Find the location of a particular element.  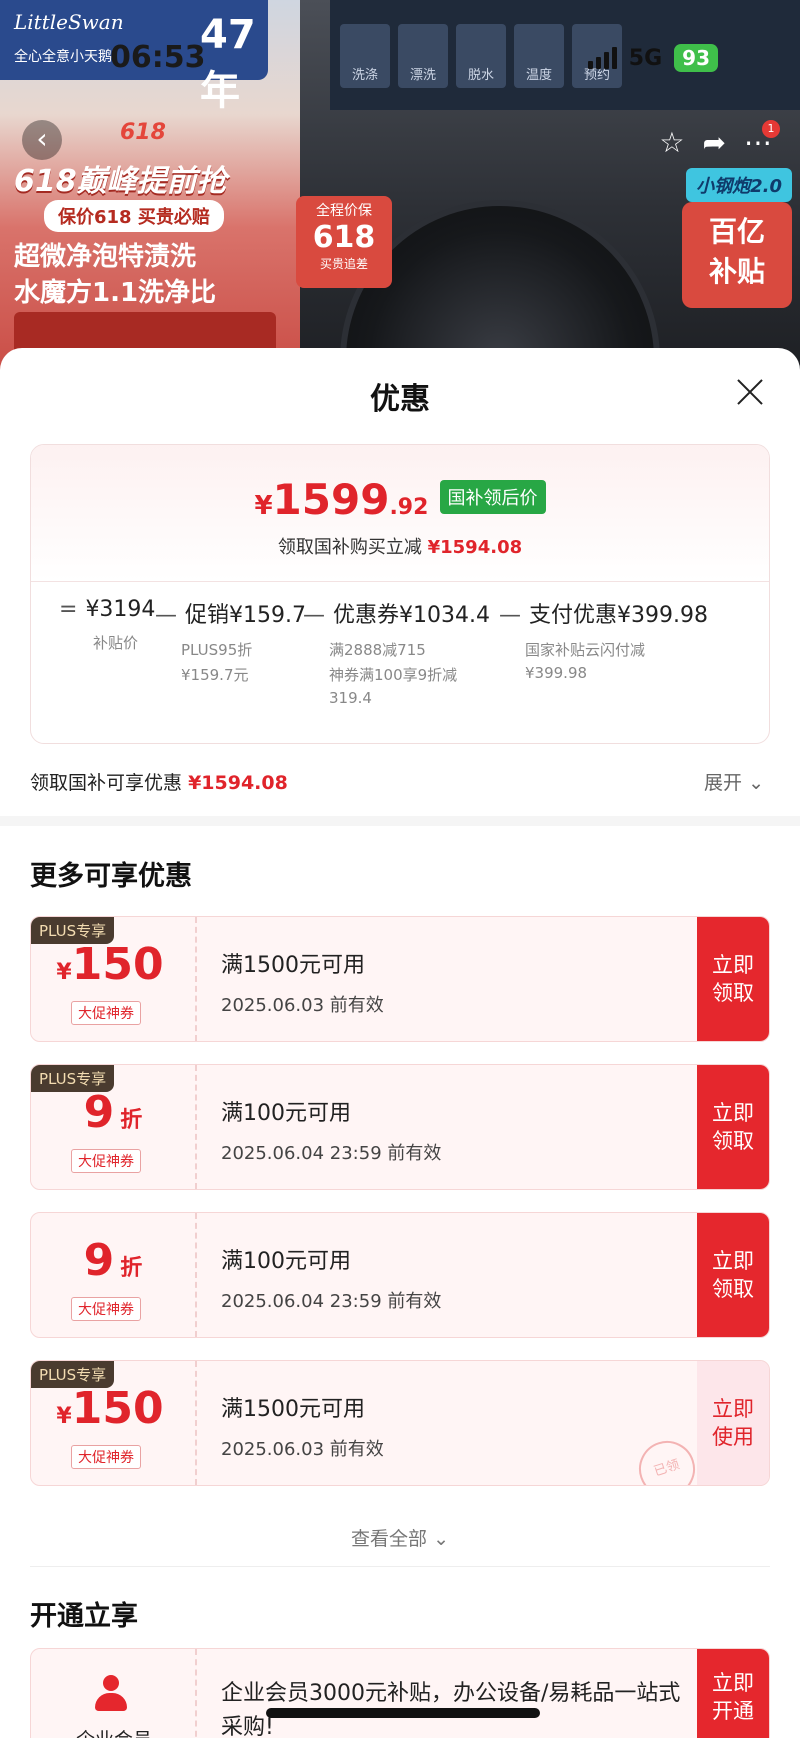

expand-button: 展开 ⌄ is located at coordinates (734, 781).